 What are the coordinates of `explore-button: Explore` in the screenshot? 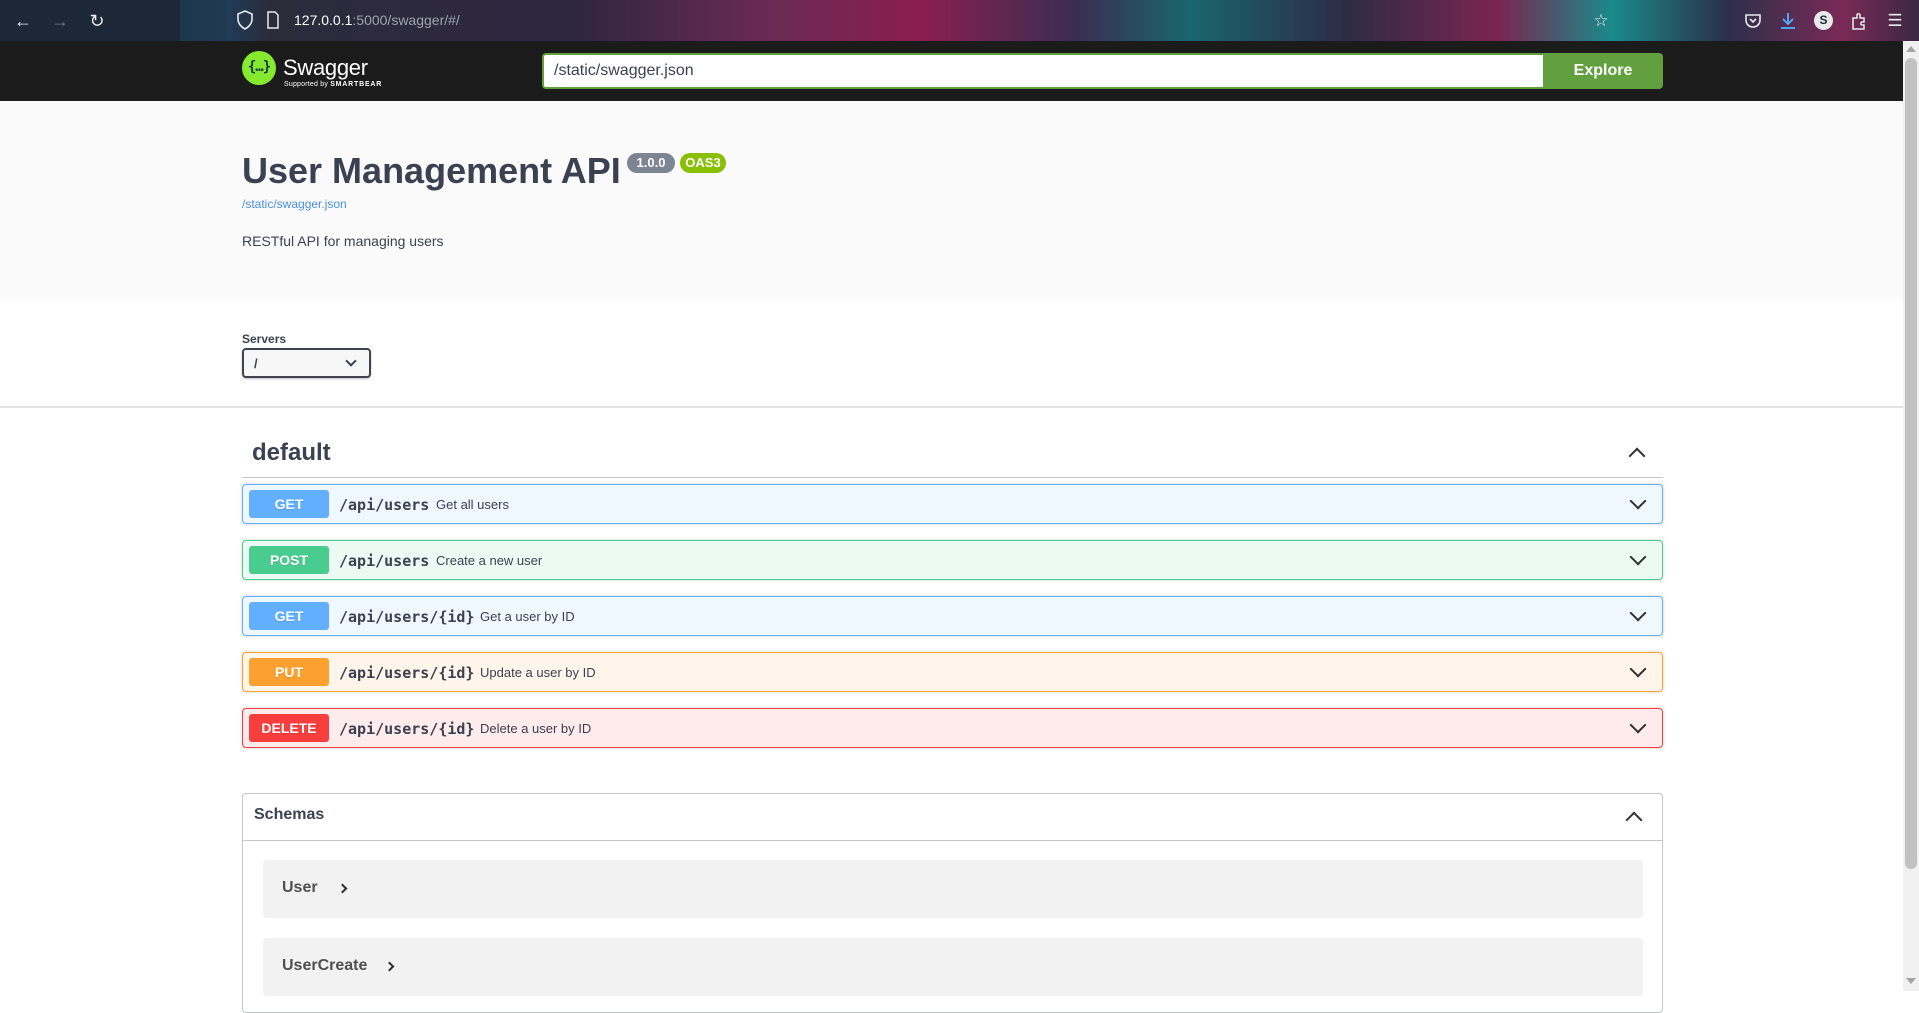 It's located at (1603, 71).